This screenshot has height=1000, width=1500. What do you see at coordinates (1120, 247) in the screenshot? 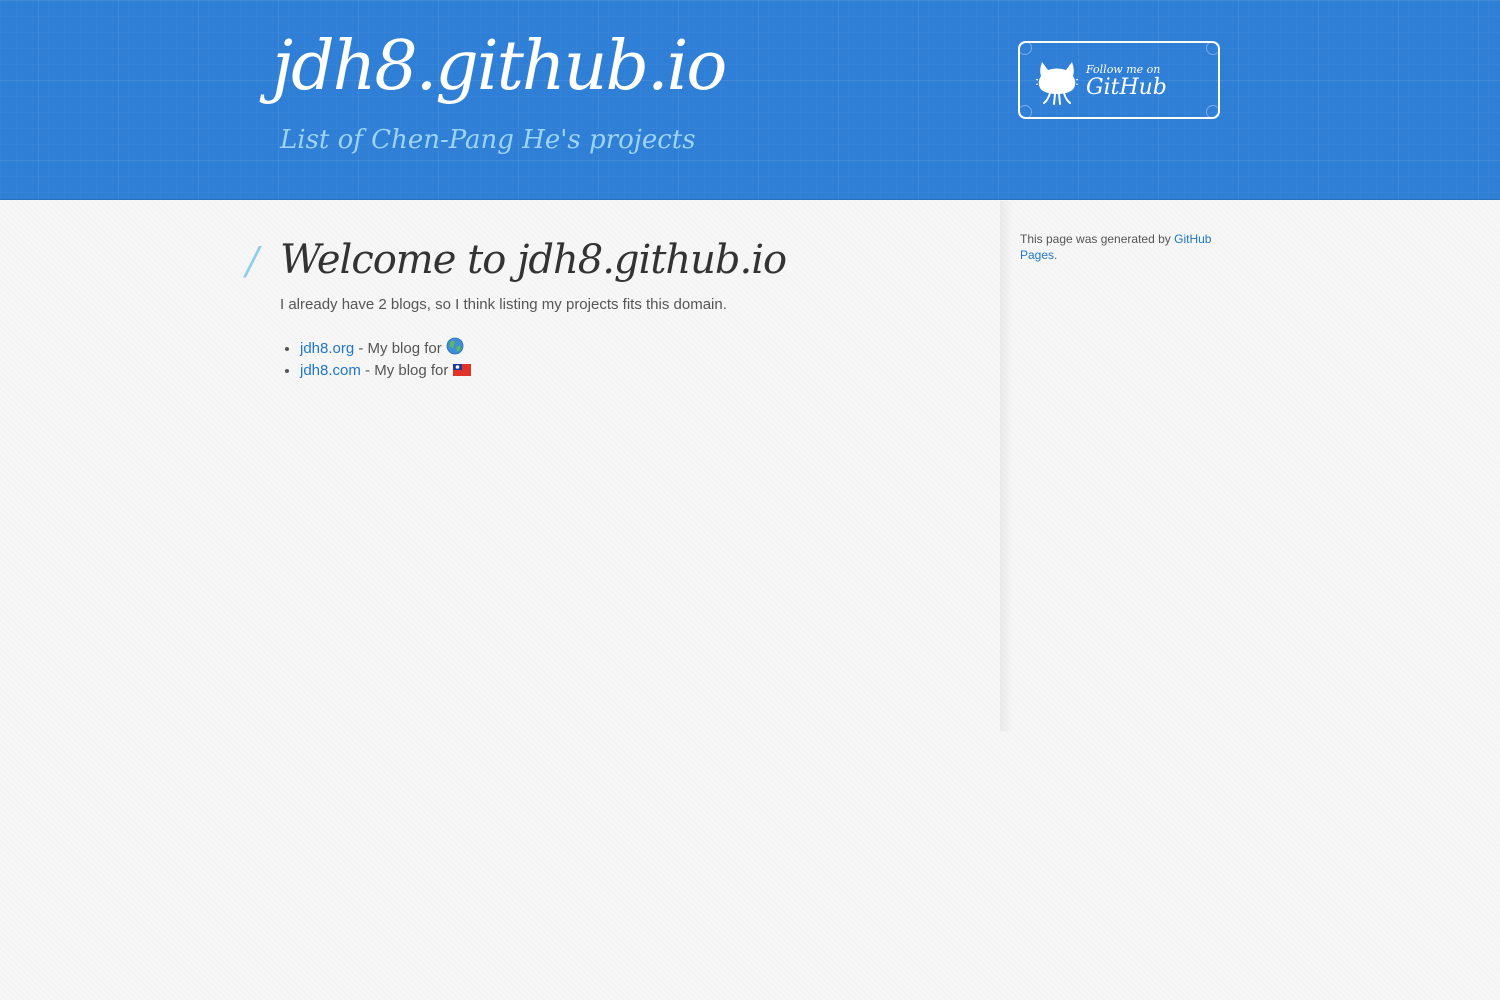
I see `sidebar: This page was generated by GitHub Pages.` at bounding box center [1120, 247].